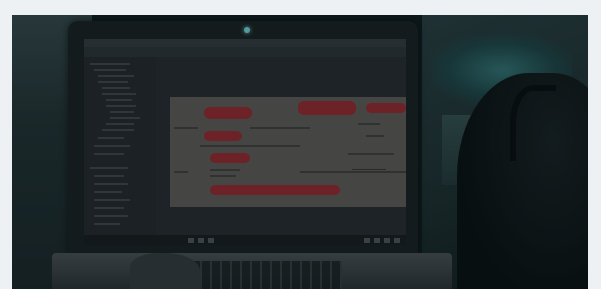  What do you see at coordinates (533, 123) in the screenshot?
I see `headphones` at bounding box center [533, 123].